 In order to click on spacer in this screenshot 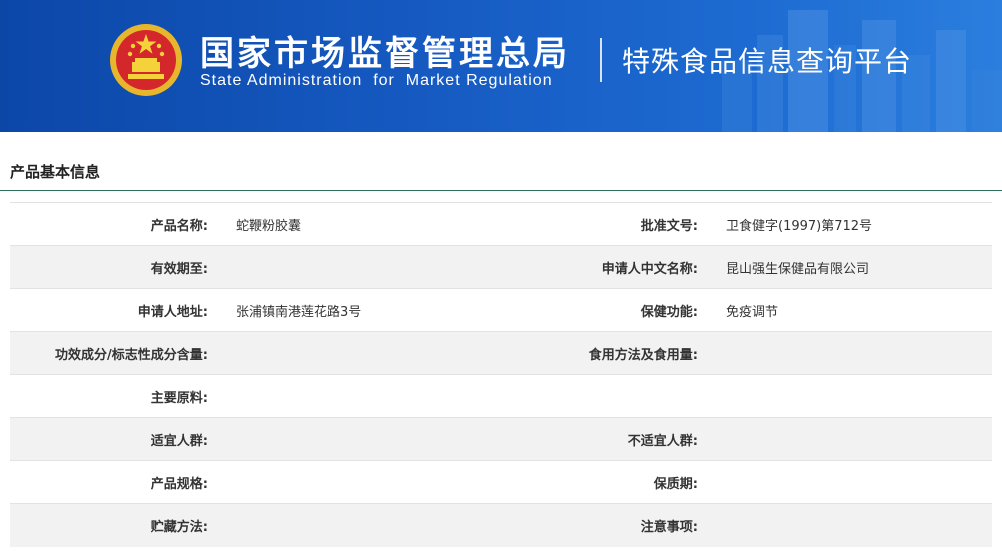, I will do `click(501, 143)`.